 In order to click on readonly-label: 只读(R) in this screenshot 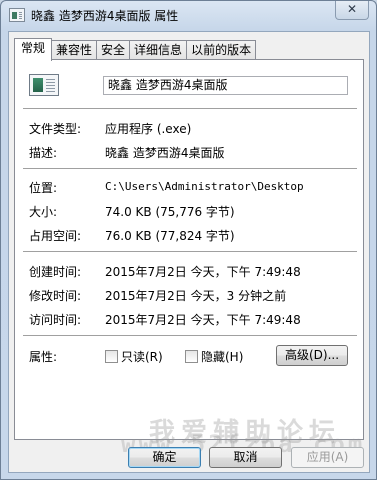, I will do `click(142, 357)`.